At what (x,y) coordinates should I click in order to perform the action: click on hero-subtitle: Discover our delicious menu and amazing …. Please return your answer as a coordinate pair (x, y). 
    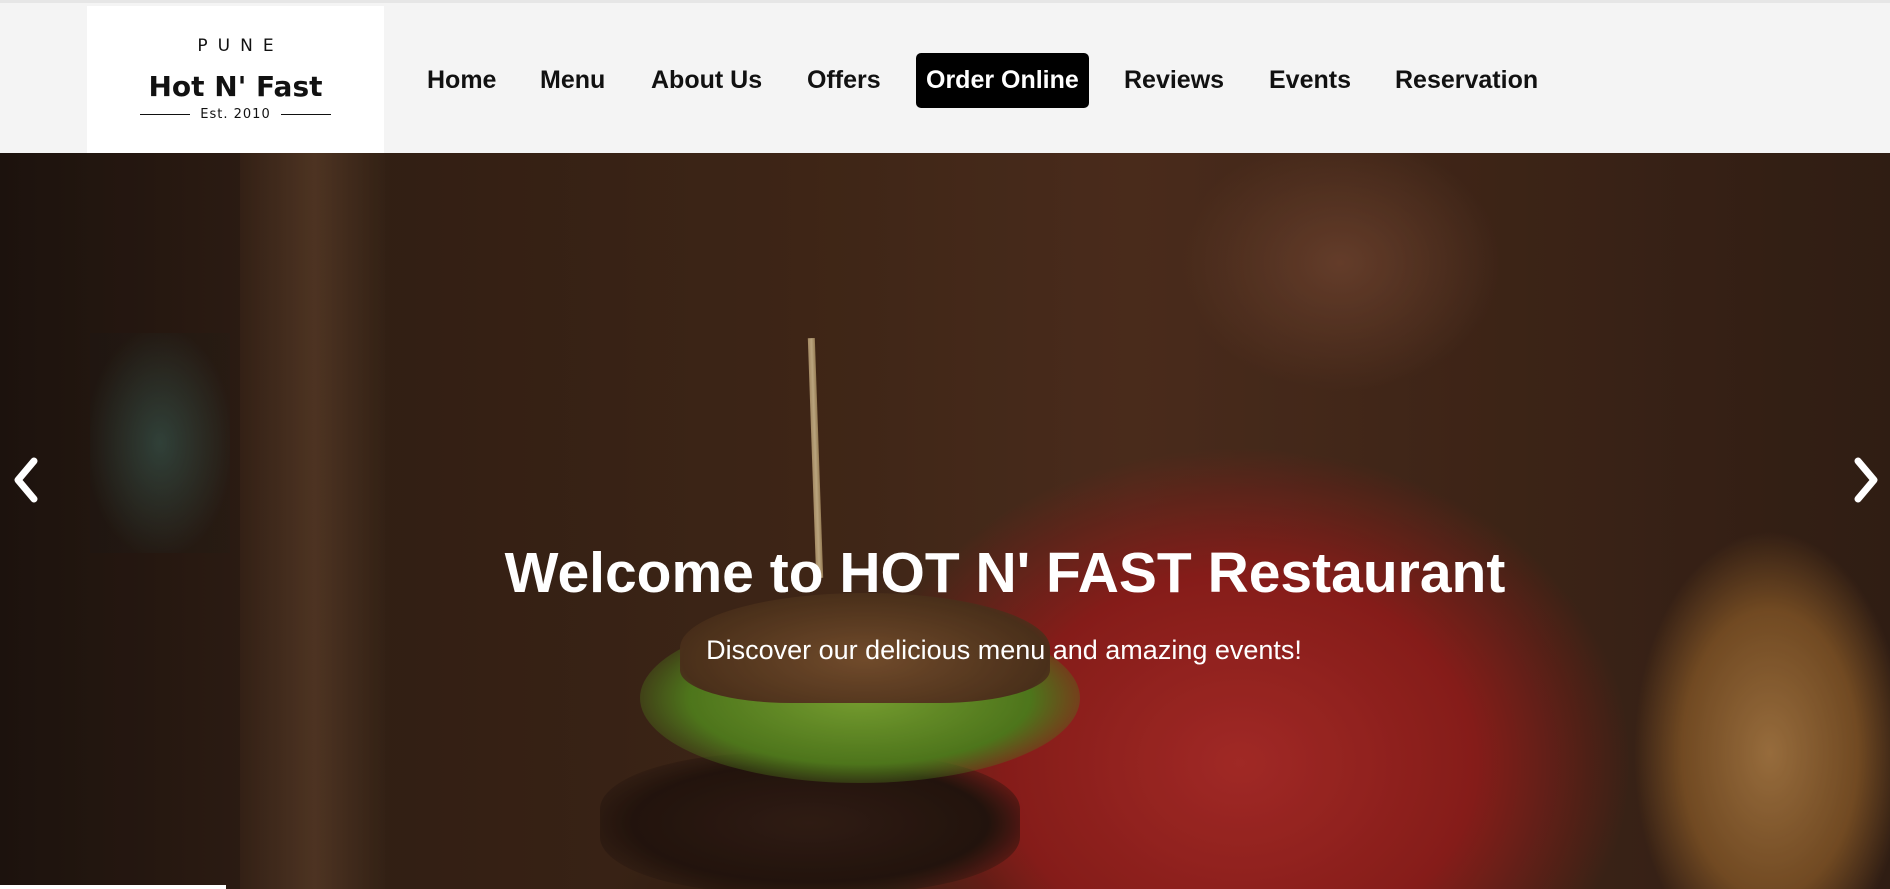
    Looking at the image, I should click on (1004, 650).